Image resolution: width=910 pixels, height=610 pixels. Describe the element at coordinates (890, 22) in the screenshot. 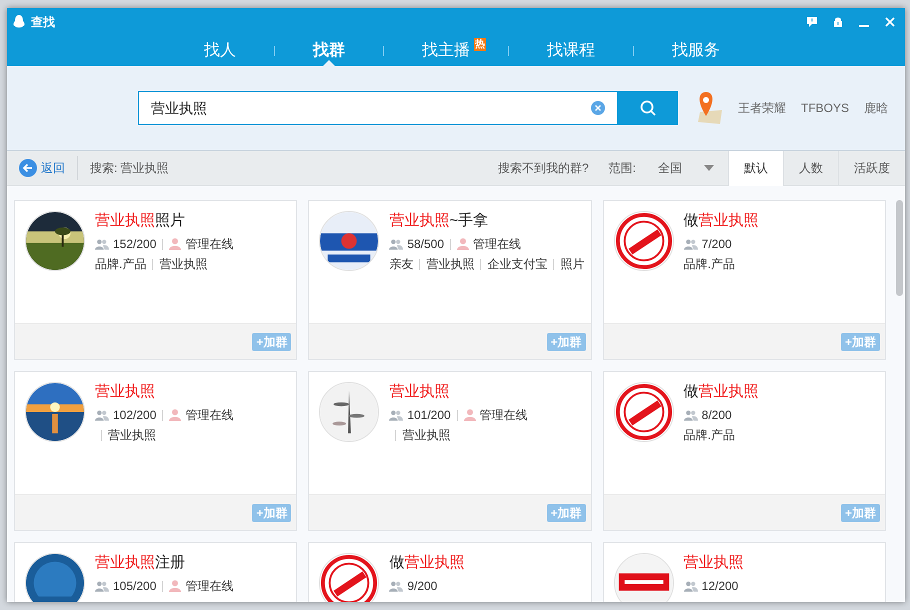

I see `close-icon` at that location.